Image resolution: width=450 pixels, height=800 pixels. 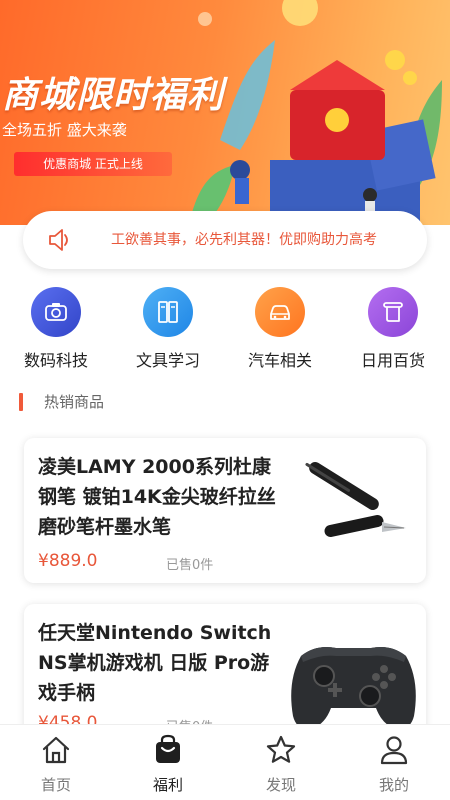 I want to click on bottom-tab-bar: 首页 福利 发现 我的, so click(x=225, y=762).